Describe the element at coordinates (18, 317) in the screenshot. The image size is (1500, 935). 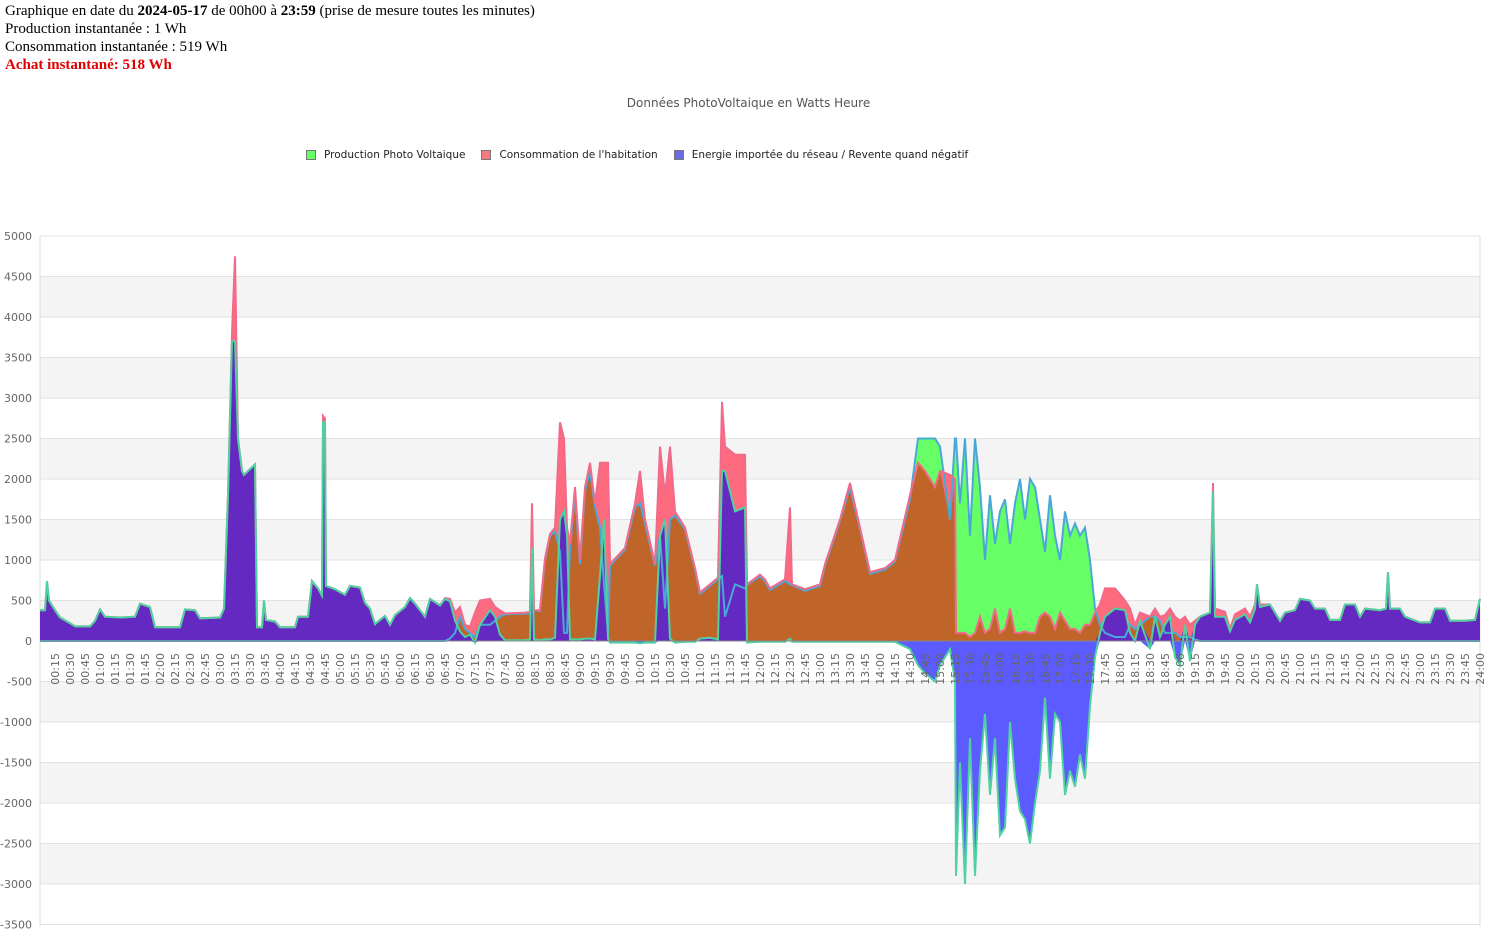
I see `y-tick-label: 4000` at that location.